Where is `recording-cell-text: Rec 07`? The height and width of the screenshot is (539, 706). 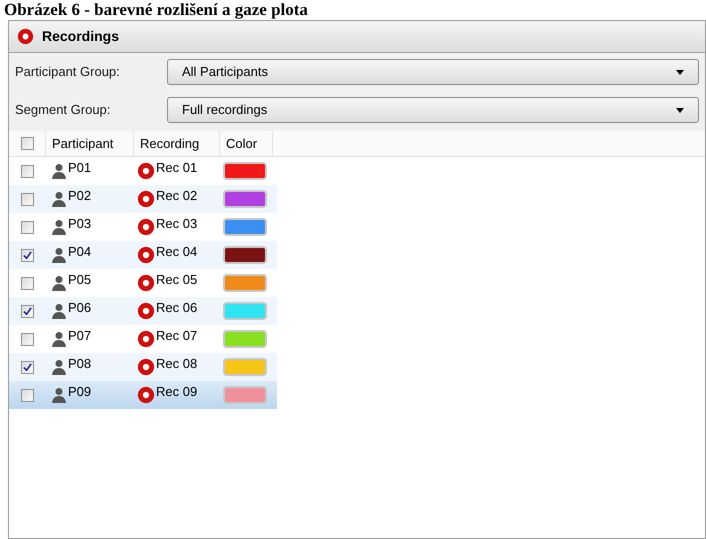
recording-cell-text: Rec 07 is located at coordinates (177, 336).